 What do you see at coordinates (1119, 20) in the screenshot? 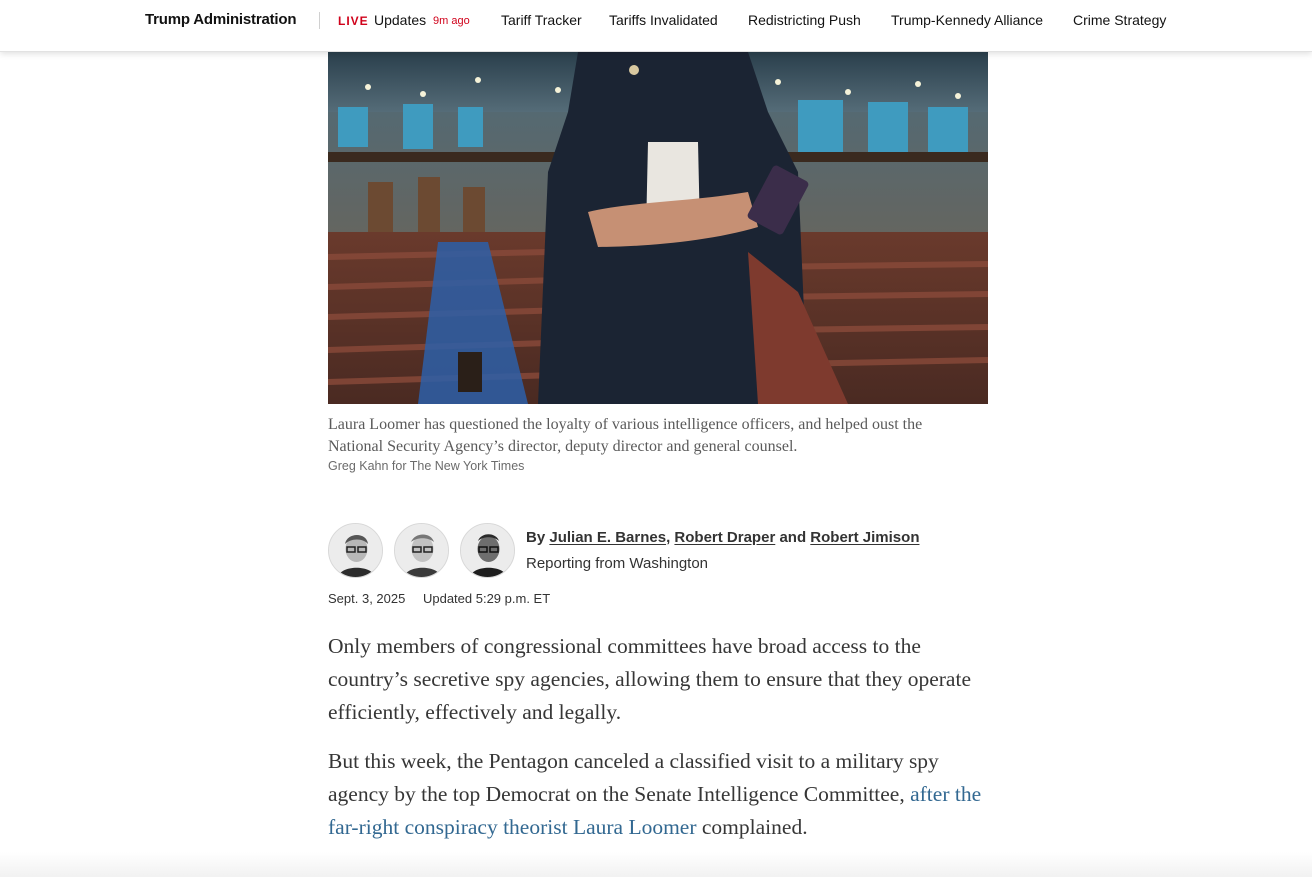
I see `nav-link-crime-strategy: Crime Strategy` at bounding box center [1119, 20].